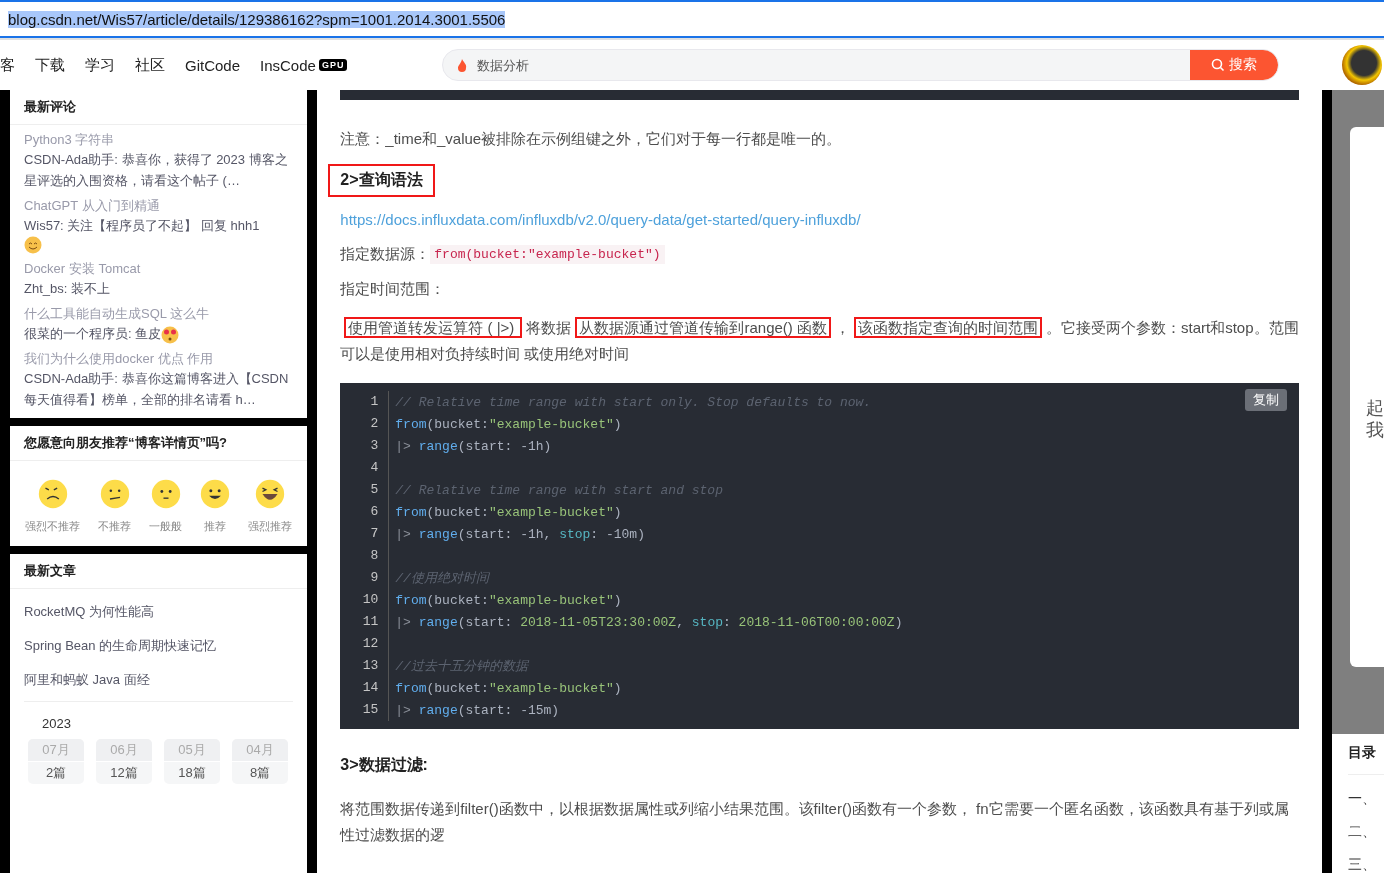 The width and height of the screenshot is (1384, 873). What do you see at coordinates (159, 646) in the screenshot?
I see `article-link: Spring Bean 的生命周期快速记忆` at bounding box center [159, 646].